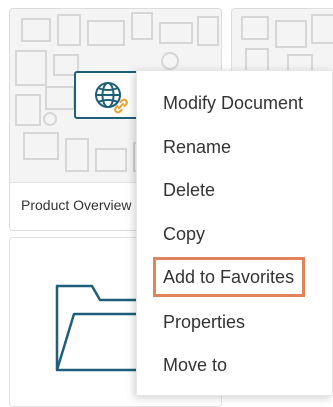 This screenshot has height=407, width=333. I want to click on menu-item-add-to-favorites: Add to Favorites, so click(228, 277).